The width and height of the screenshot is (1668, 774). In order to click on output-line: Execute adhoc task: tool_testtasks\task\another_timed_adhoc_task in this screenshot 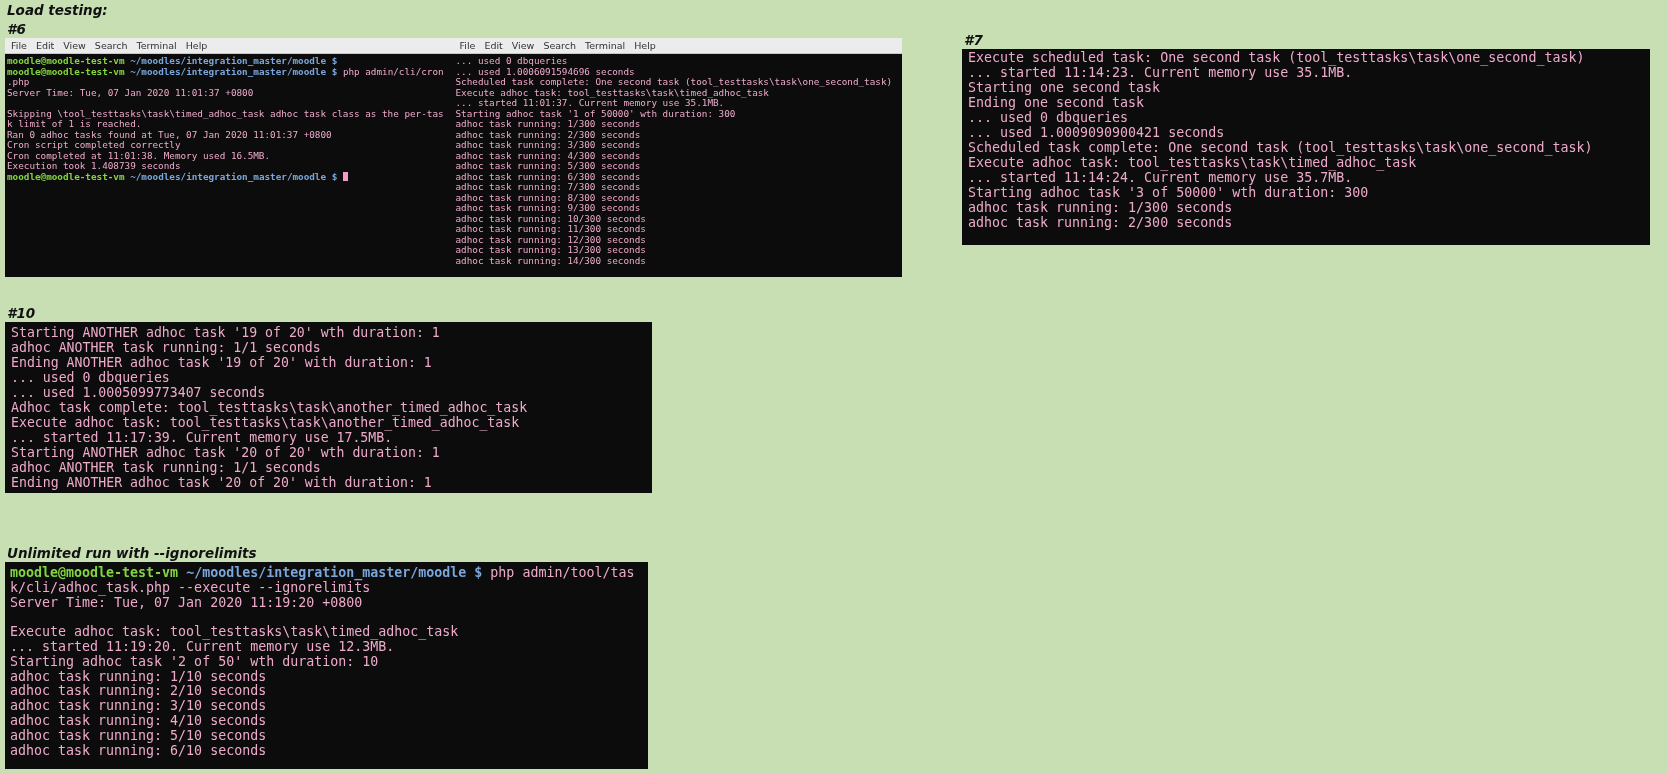, I will do `click(265, 422)`.